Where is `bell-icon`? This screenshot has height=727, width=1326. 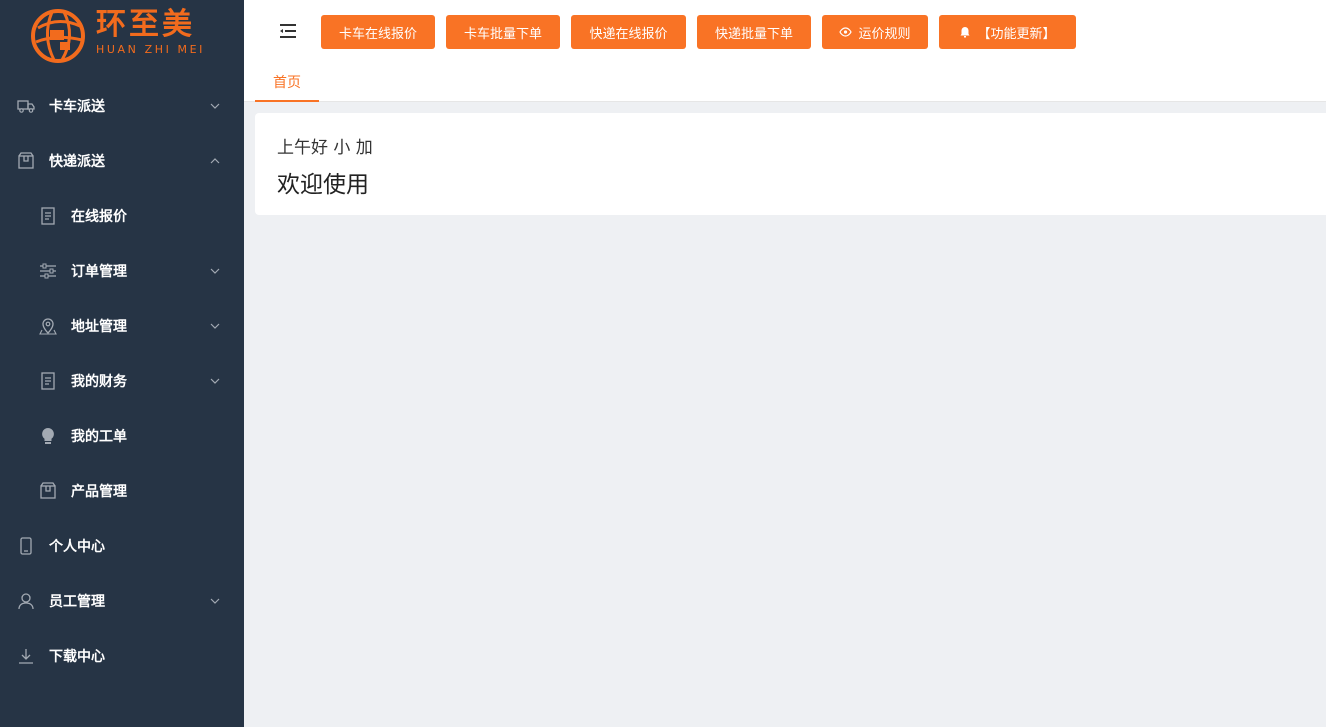
bell-icon is located at coordinates (965, 32).